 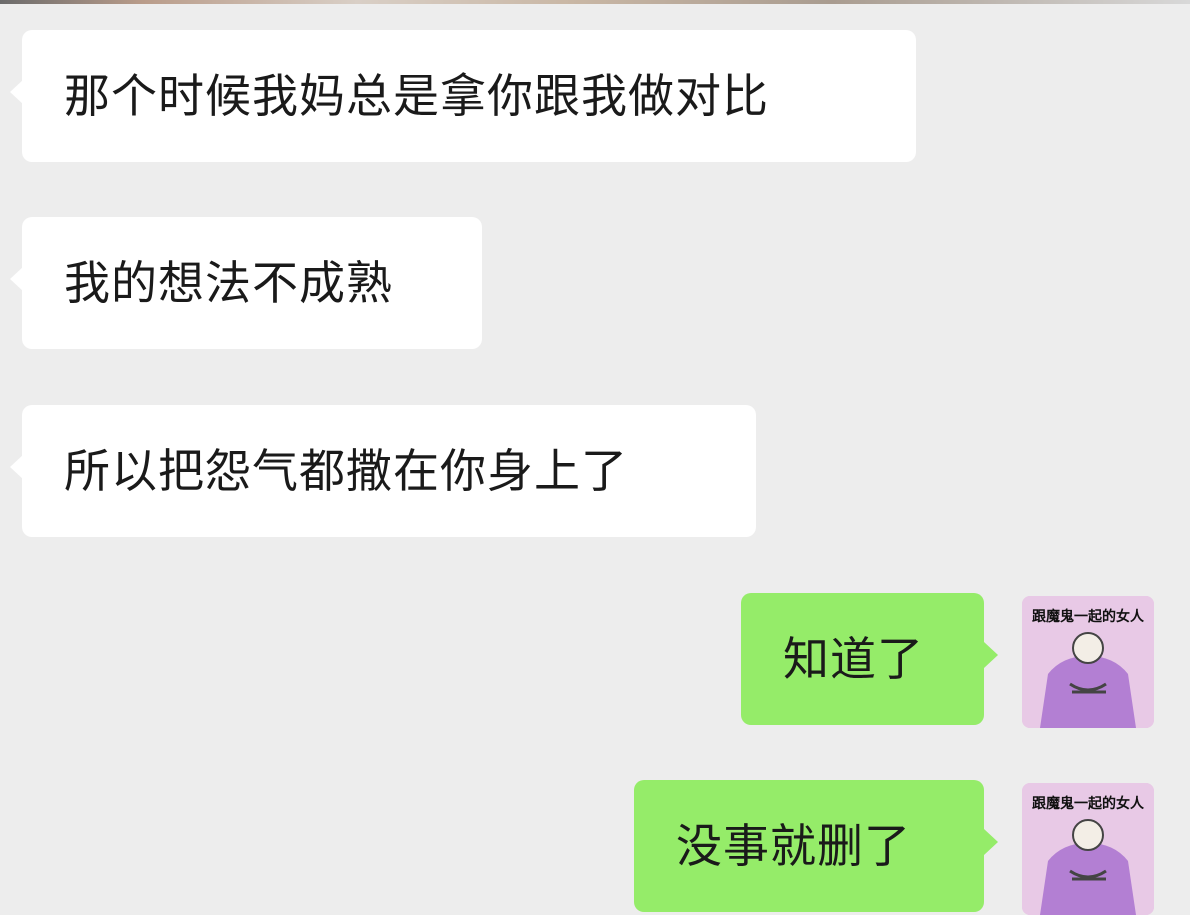 What do you see at coordinates (416, 96) in the screenshot?
I see `message-text: 那个时候我妈总是拿你跟我做对比` at bounding box center [416, 96].